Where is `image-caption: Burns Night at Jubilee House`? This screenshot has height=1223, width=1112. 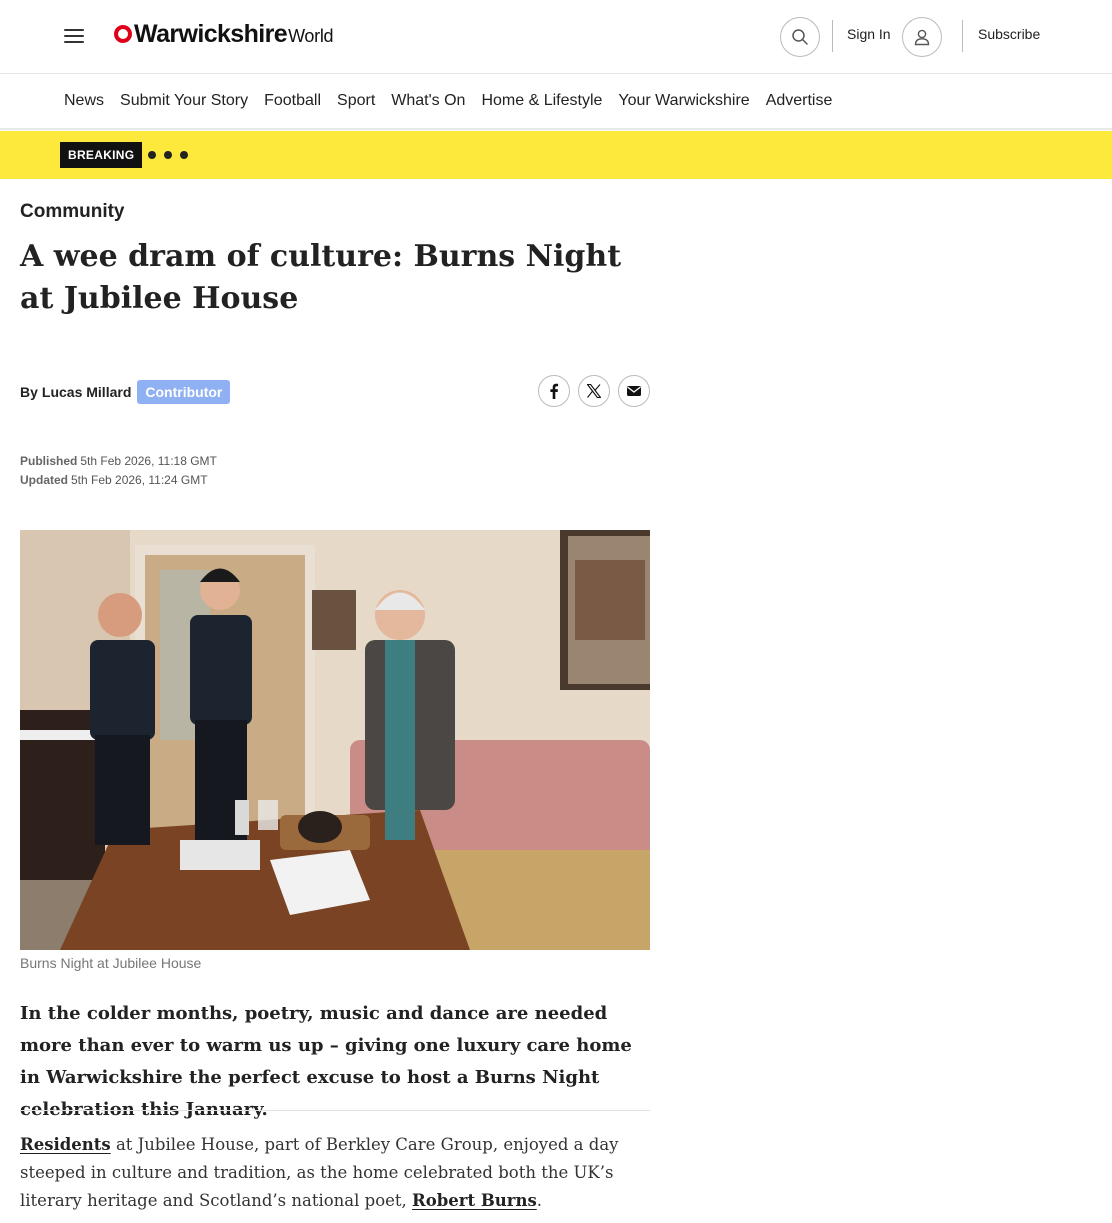 image-caption: Burns Night at Jubilee House is located at coordinates (111, 963).